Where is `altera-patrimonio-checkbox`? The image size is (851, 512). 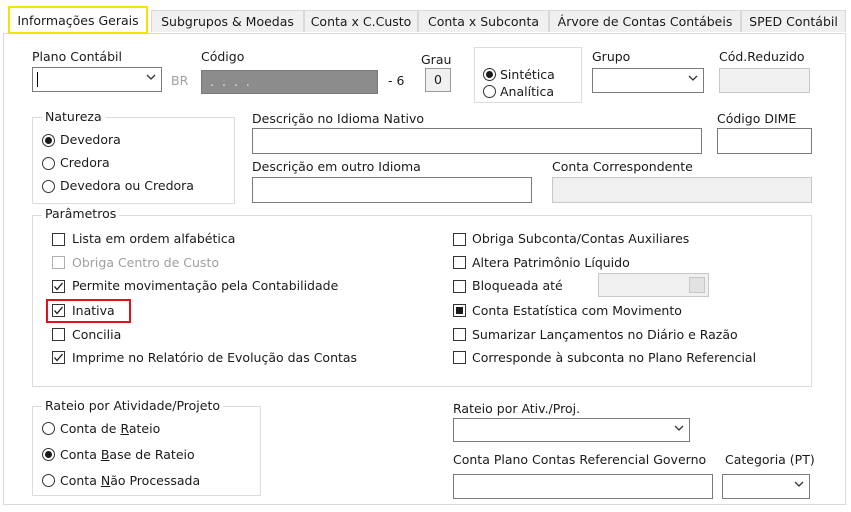
altera-patrimonio-checkbox is located at coordinates (459, 262).